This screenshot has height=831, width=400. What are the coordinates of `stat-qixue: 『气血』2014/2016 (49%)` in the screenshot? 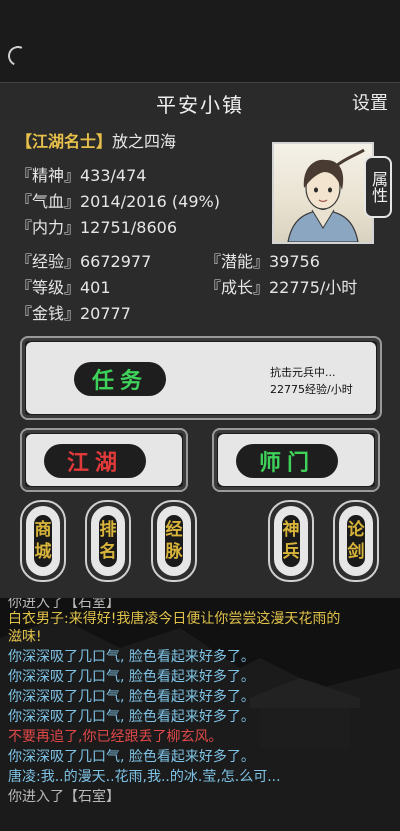 It's located at (118, 201).